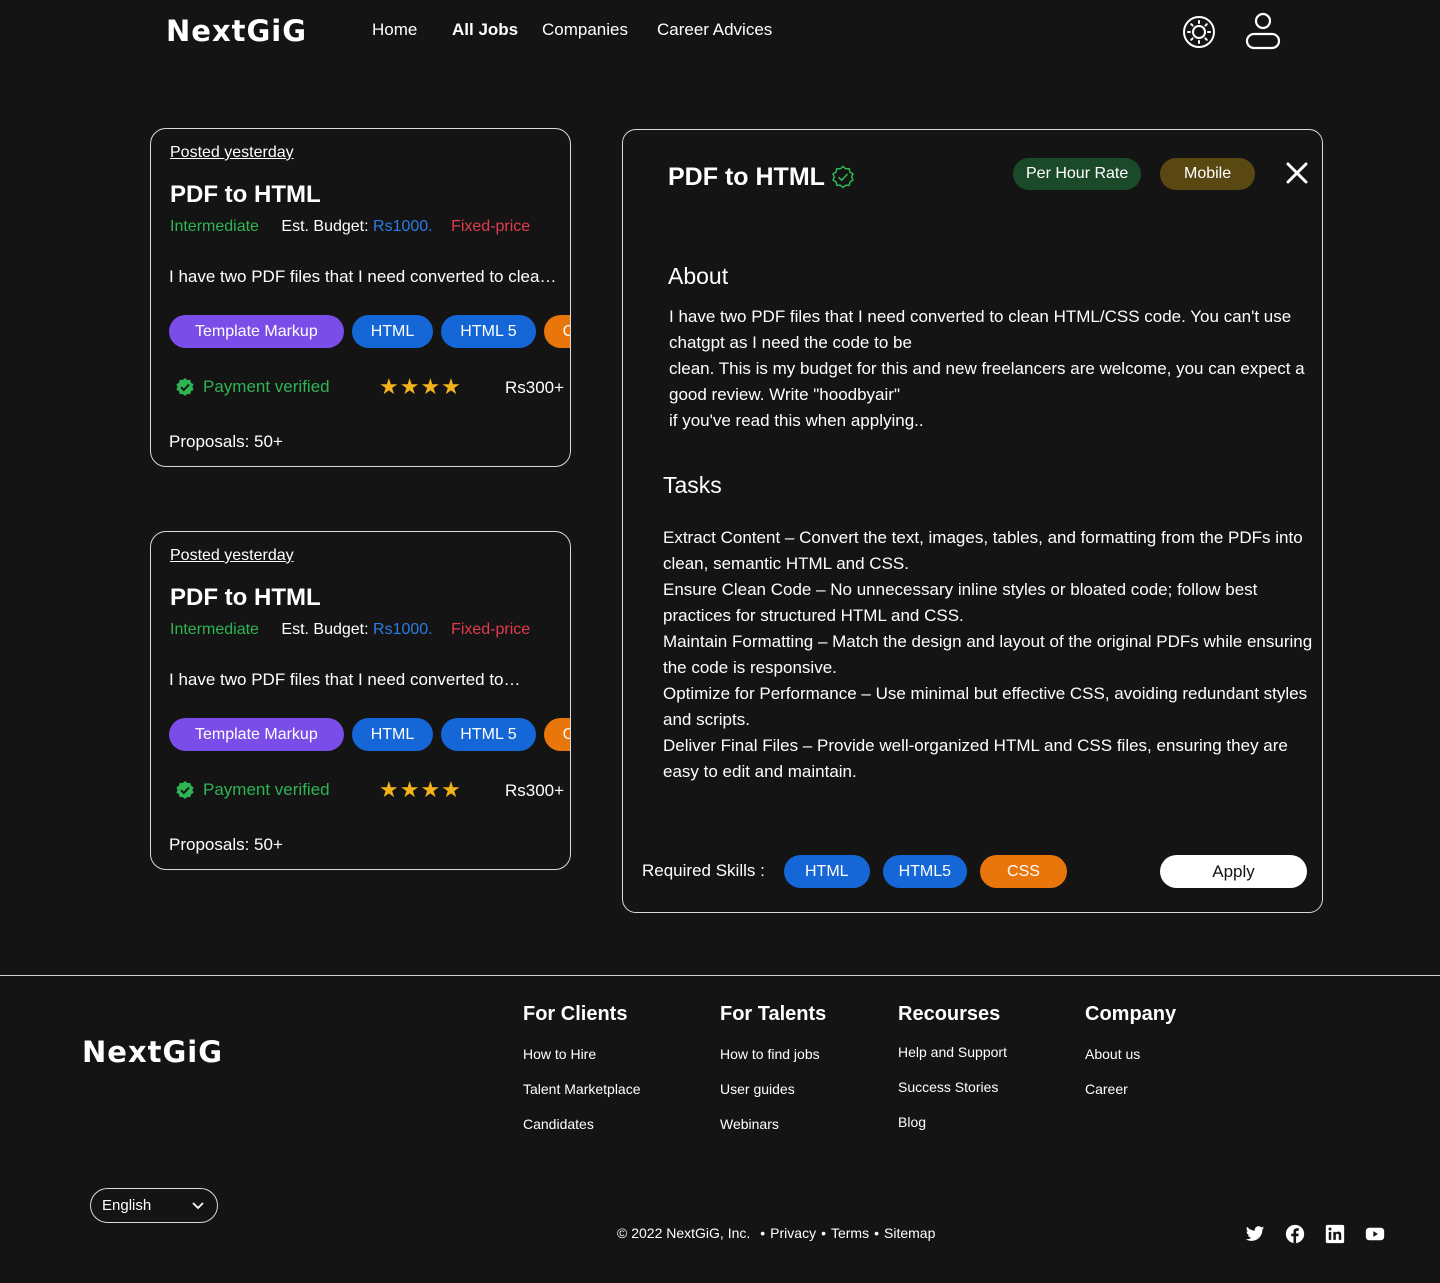  Describe the element at coordinates (1263, 31) in the screenshot. I see `user-icon` at that location.